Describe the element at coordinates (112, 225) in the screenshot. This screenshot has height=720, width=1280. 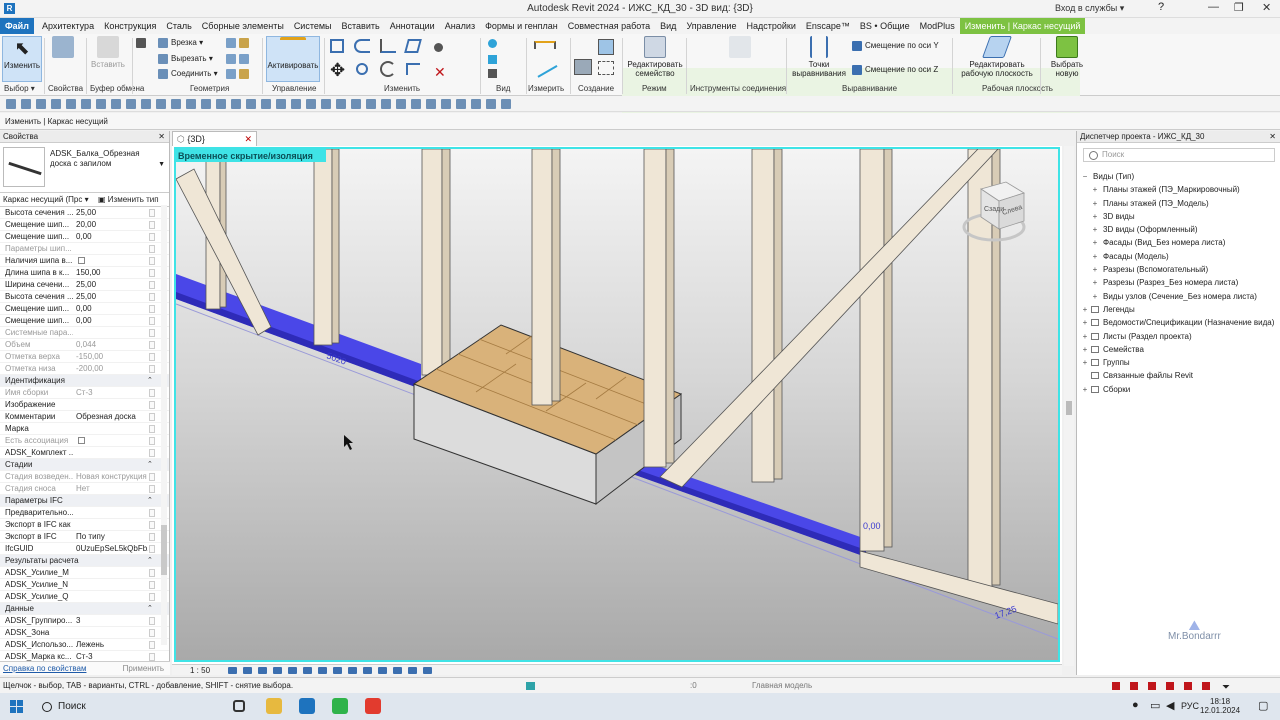
I see `property-value: 20,00` at that location.